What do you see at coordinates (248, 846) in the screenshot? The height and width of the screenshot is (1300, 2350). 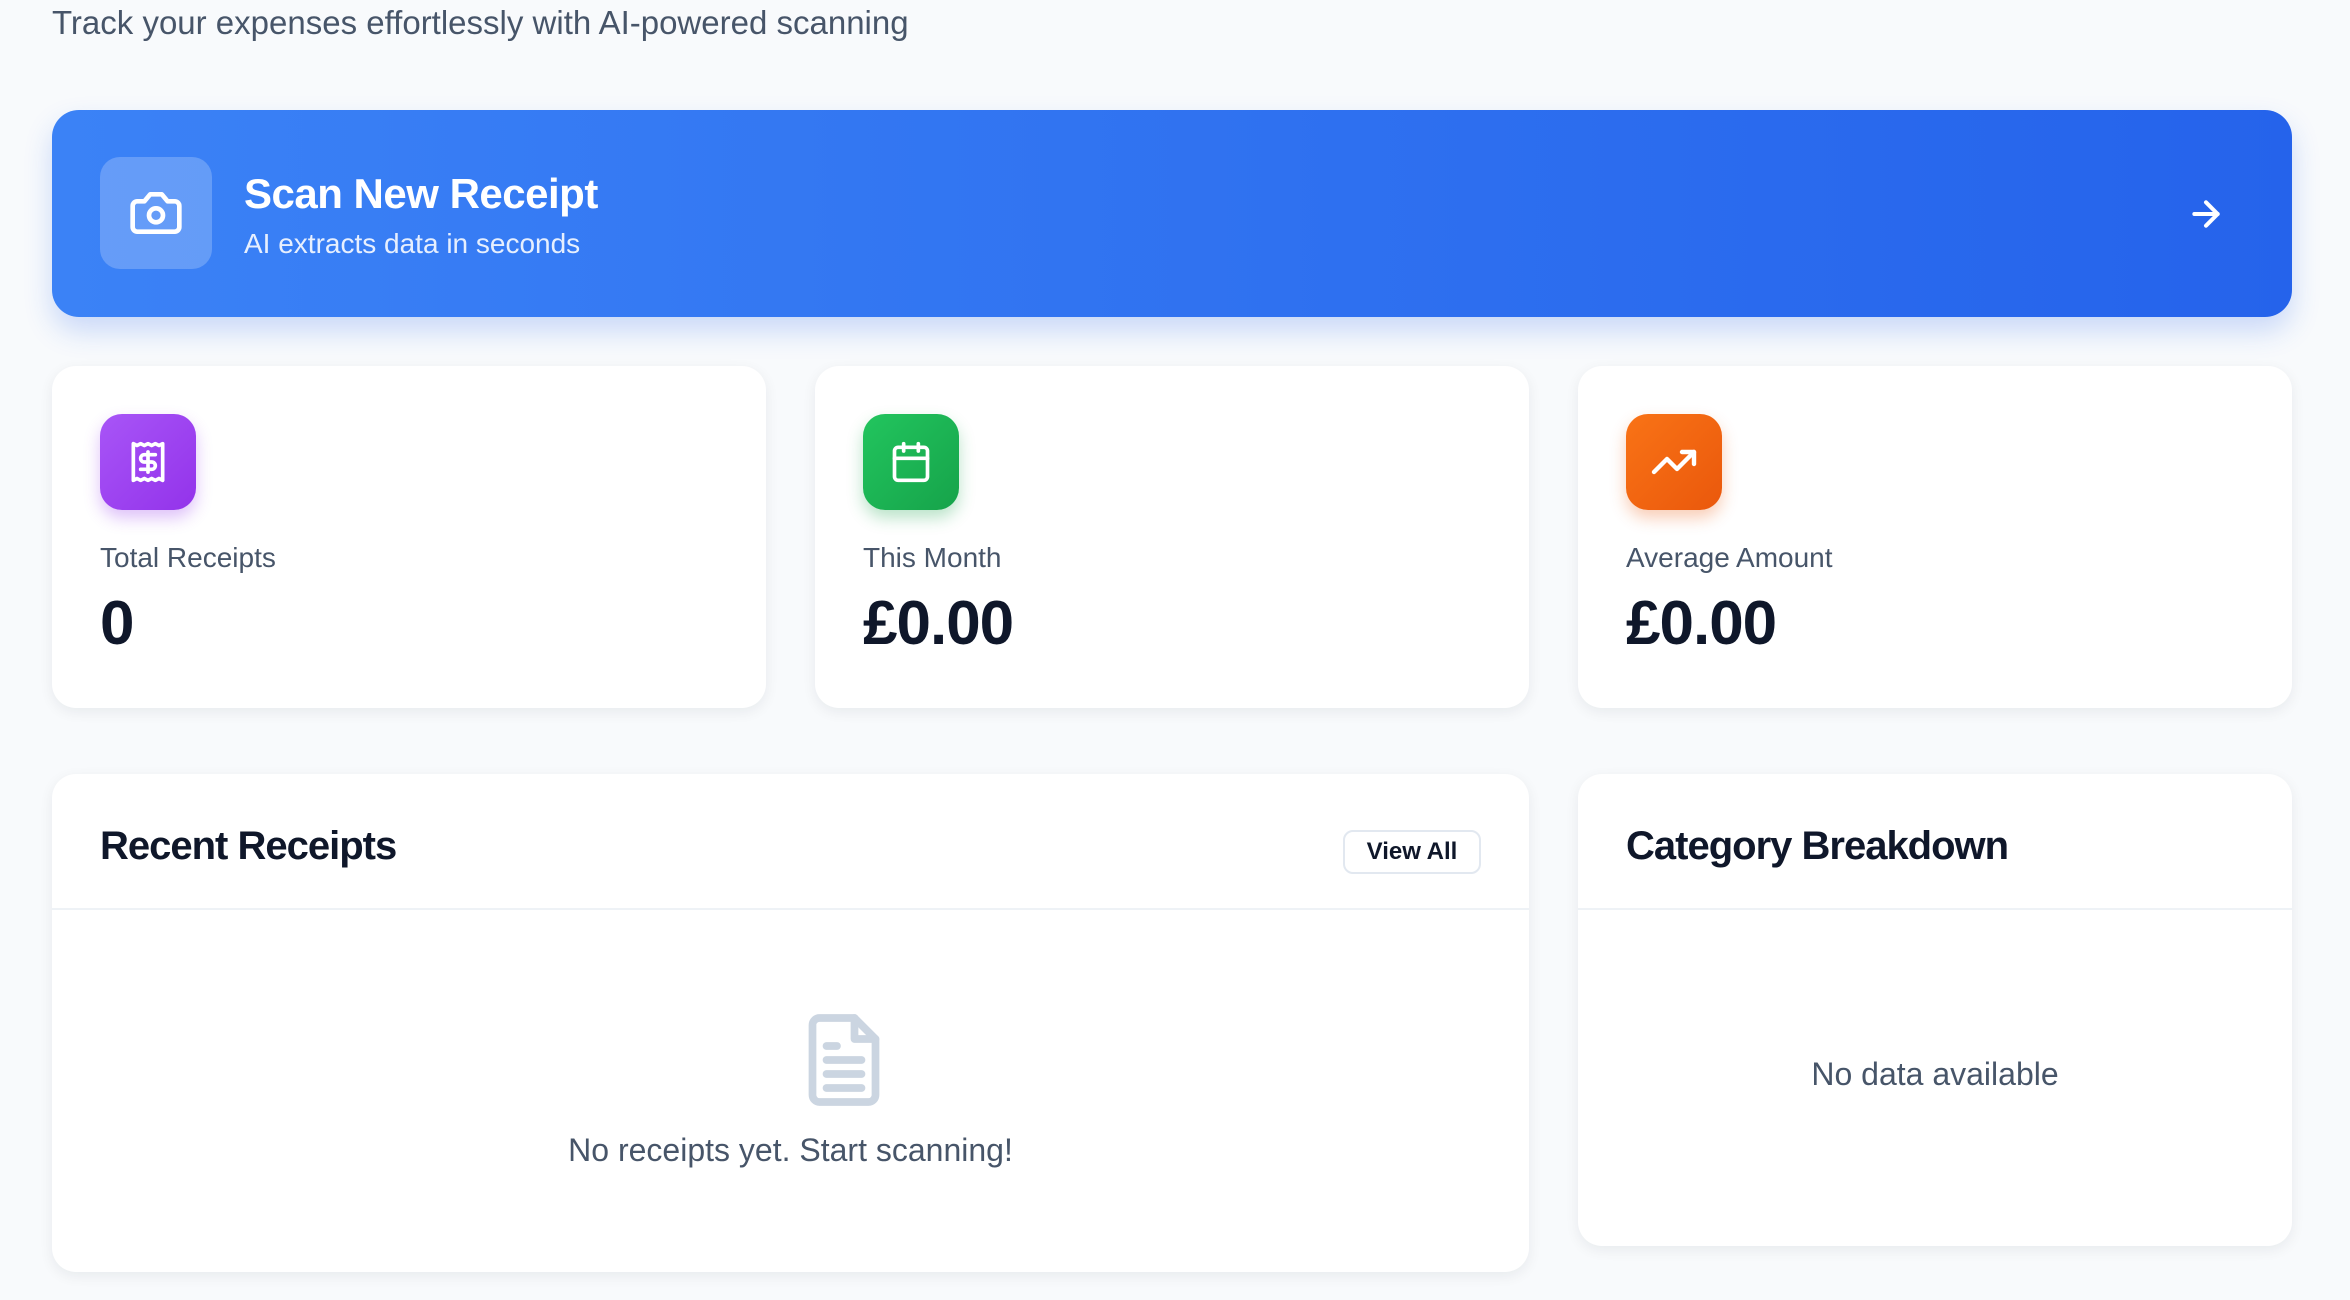 I see `recent-receipts-title: Recent Receipts` at bounding box center [248, 846].